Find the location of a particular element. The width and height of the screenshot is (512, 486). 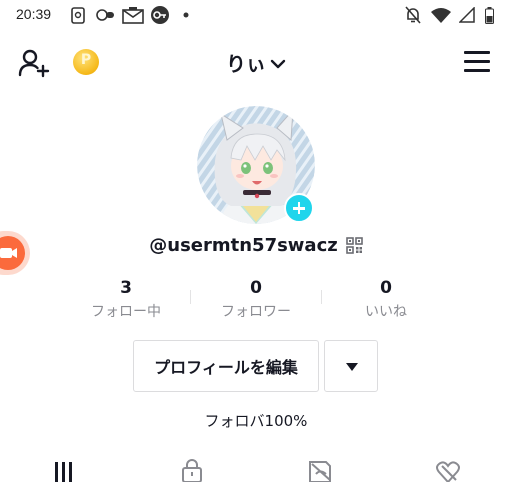

followers-count: 0 is located at coordinates (256, 288).